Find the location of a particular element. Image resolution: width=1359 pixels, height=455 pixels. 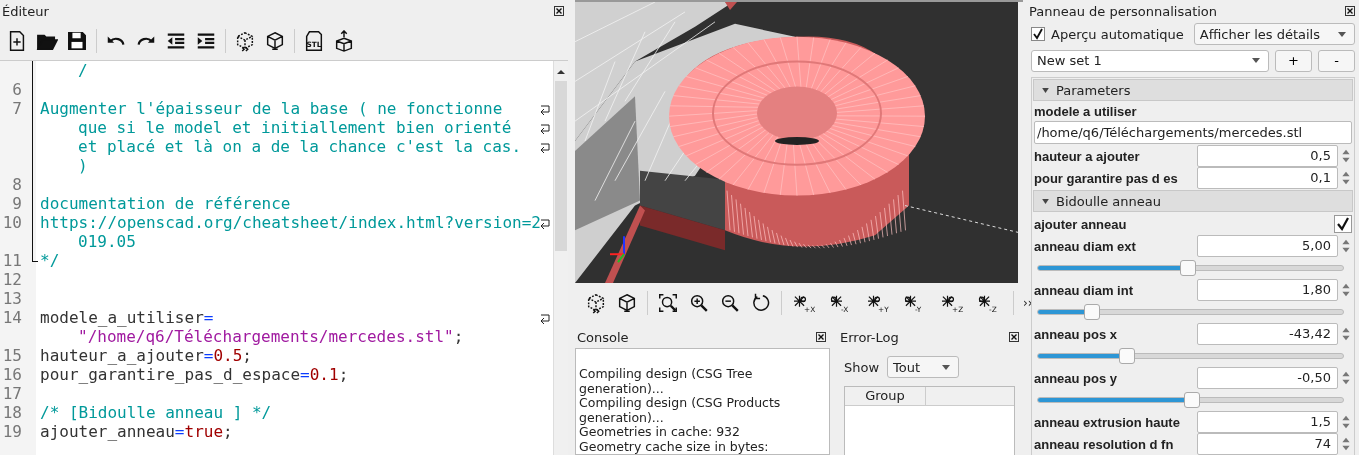

preset-button: + is located at coordinates (1293, 60).